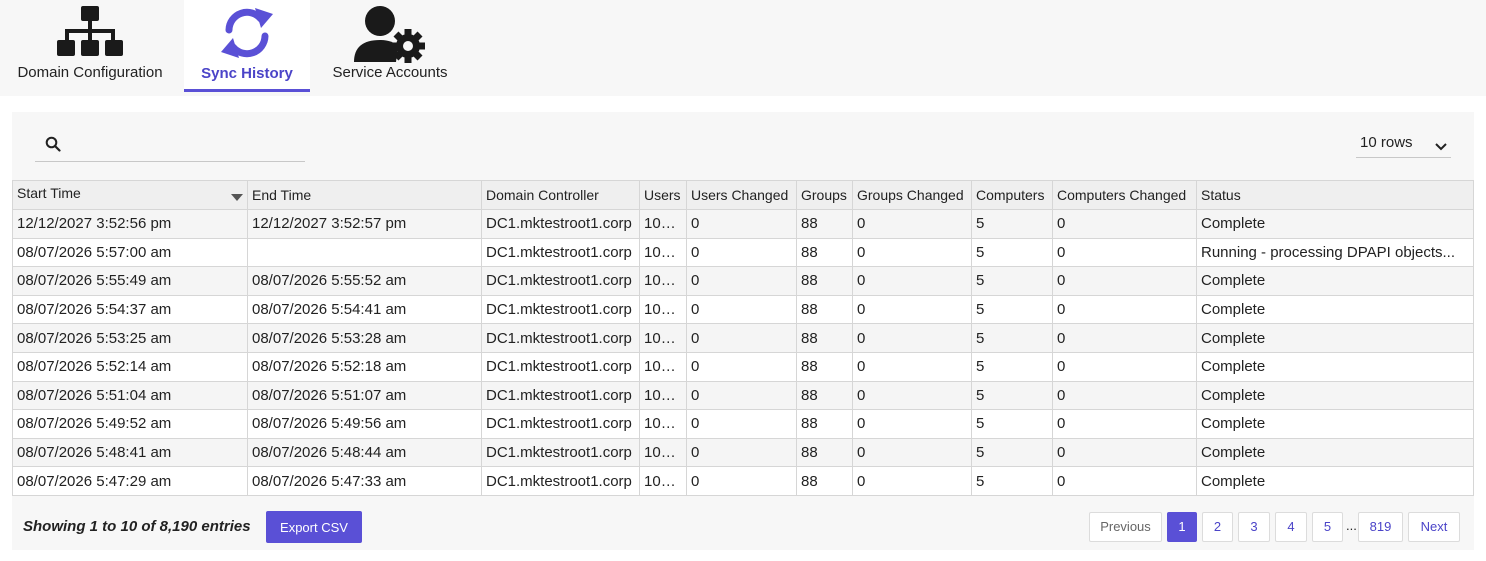  I want to click on cell-start-time: 08/07/2026 5:55:49 am, so click(130, 281).